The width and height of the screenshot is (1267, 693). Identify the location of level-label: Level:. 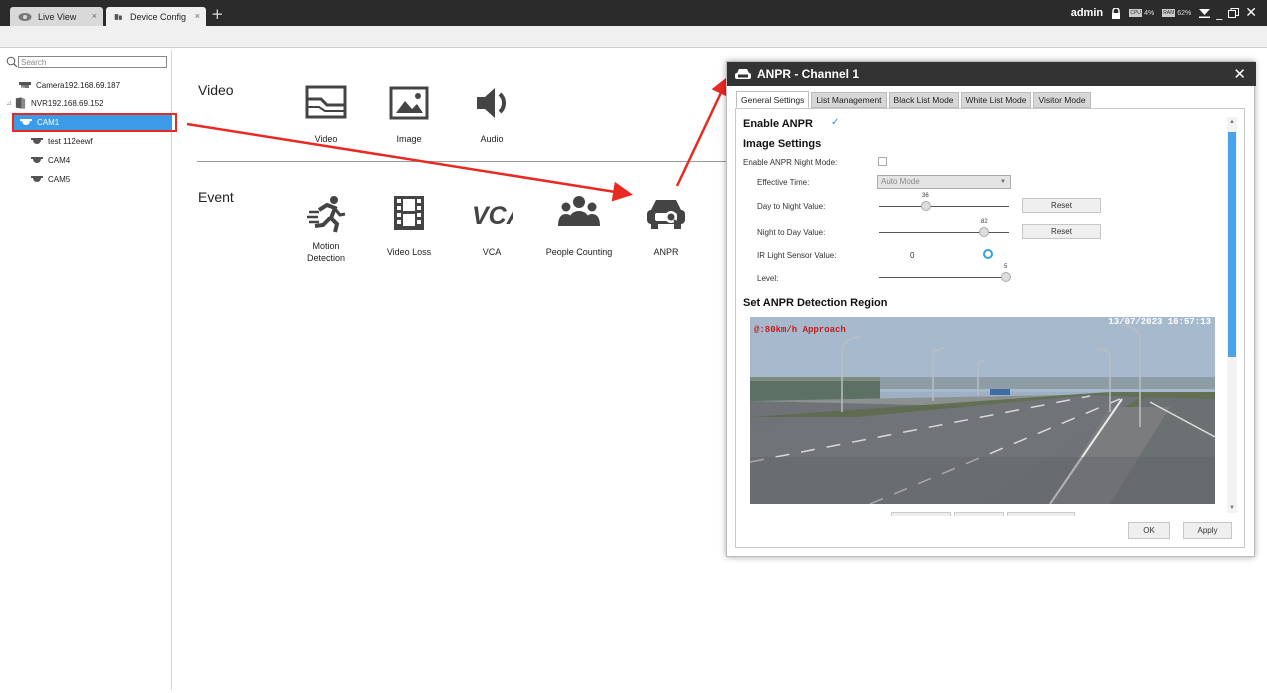
(768, 278).